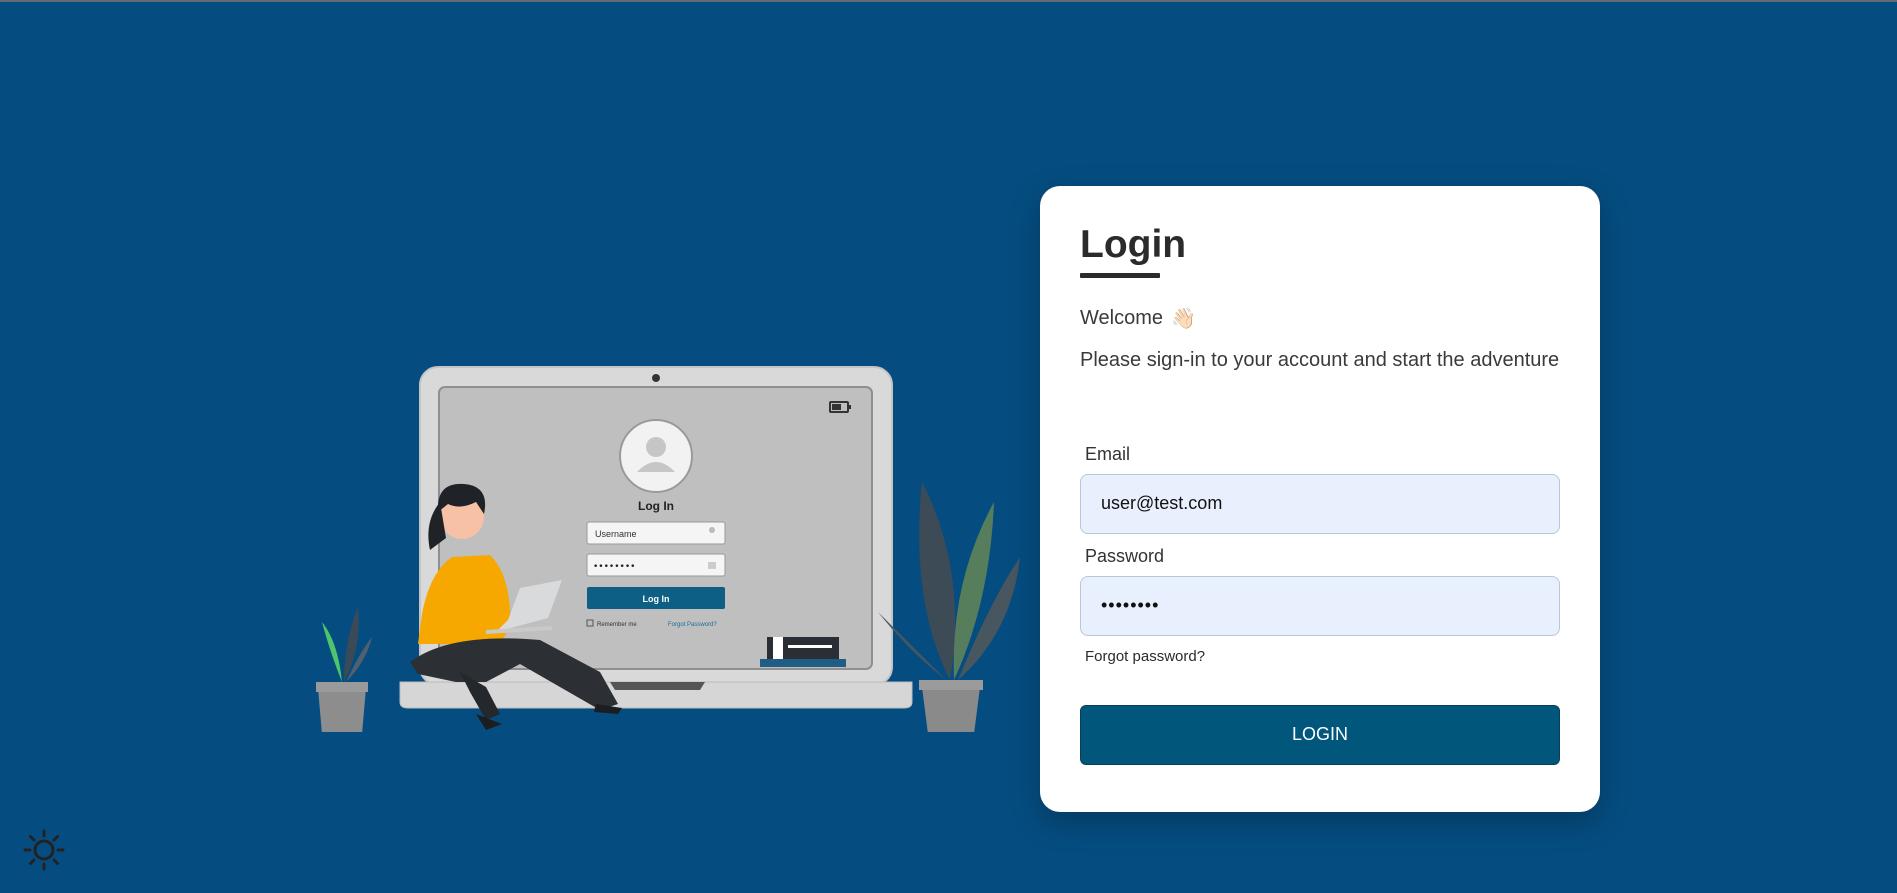  I want to click on waving-hand-icon: 👋🏻, so click(1183, 318).